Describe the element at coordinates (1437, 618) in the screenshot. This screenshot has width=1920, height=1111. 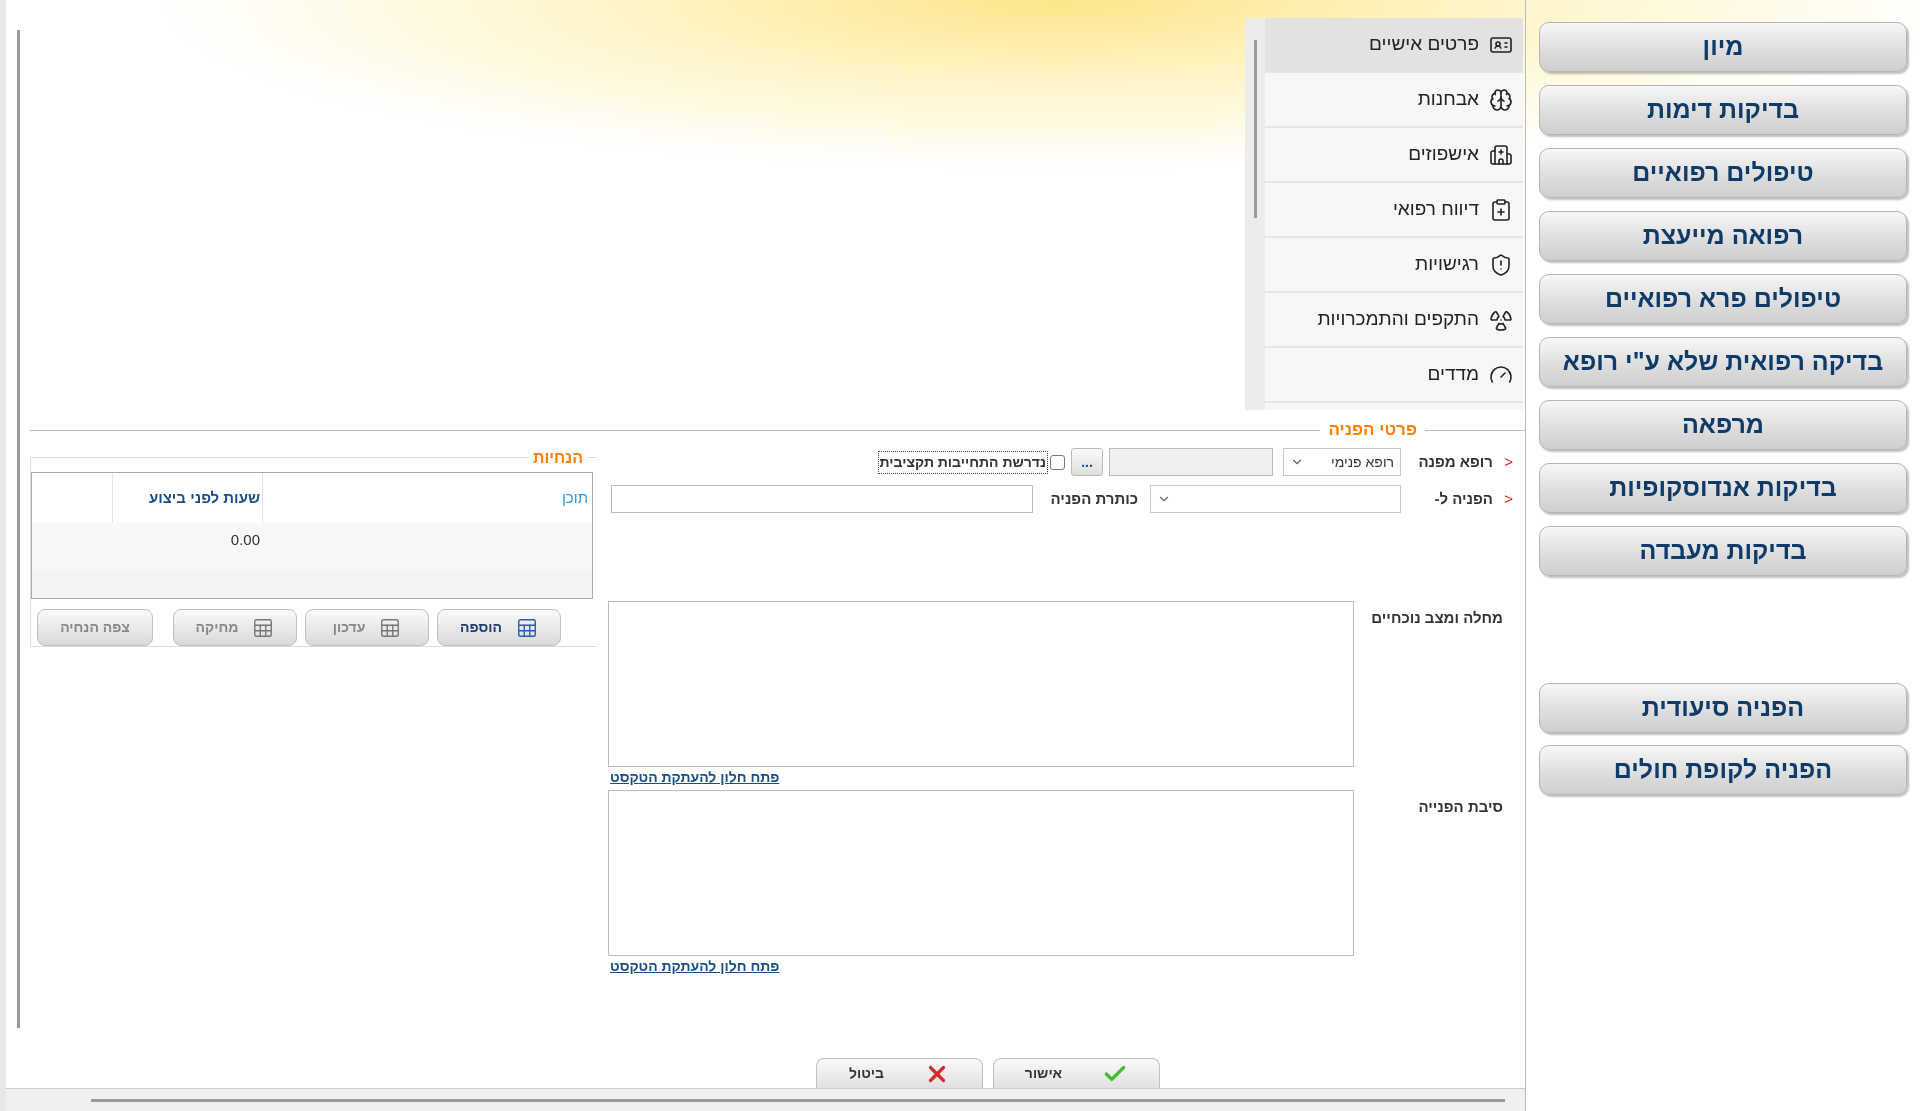
I see `field-label: מחלה ומצב נוכחיים` at that location.